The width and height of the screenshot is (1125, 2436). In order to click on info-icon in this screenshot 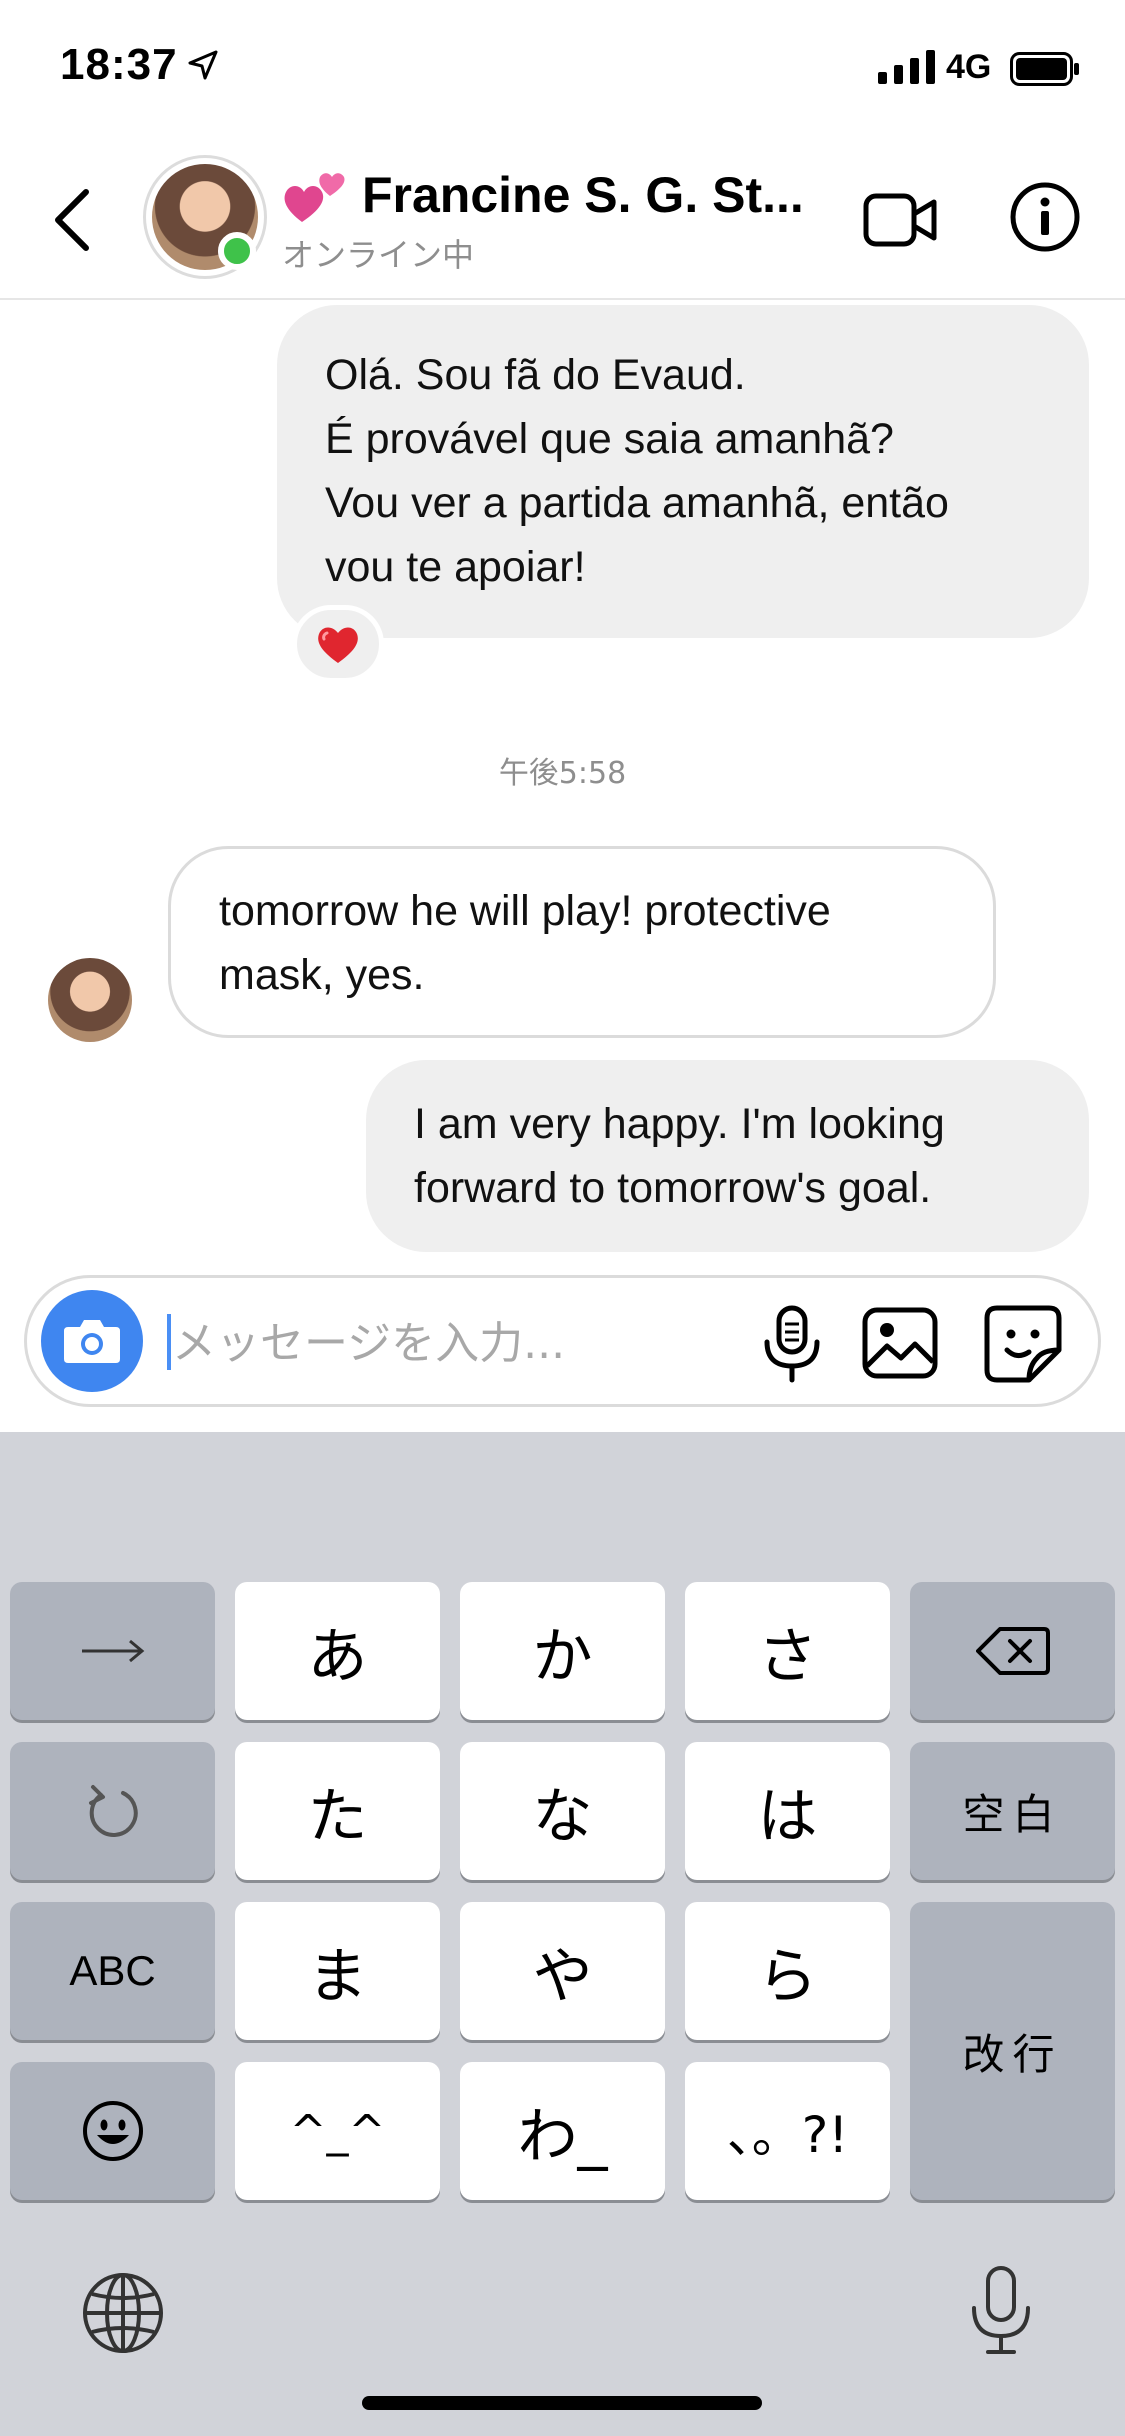, I will do `click(1045, 217)`.